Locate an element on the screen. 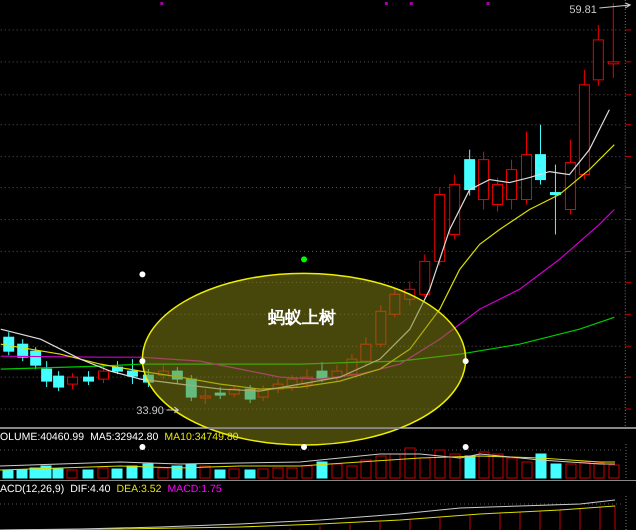 This screenshot has width=636, height=530. low-price-label: 33.90 is located at coordinates (150, 411).